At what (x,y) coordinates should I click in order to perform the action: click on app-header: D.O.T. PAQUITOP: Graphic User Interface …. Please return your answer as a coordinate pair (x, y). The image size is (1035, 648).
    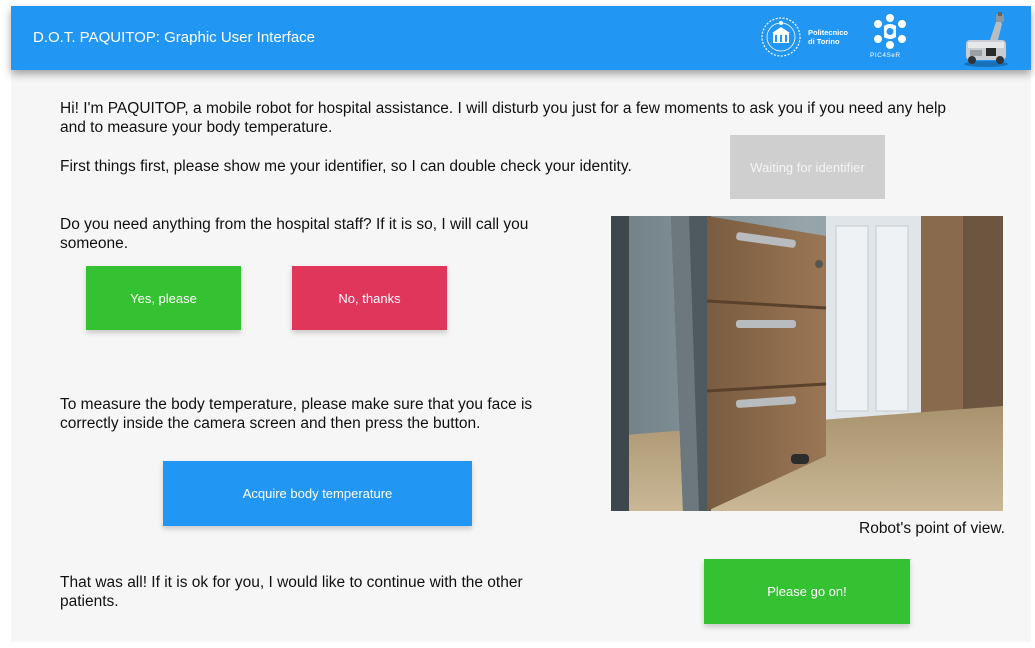
    Looking at the image, I should click on (521, 38).